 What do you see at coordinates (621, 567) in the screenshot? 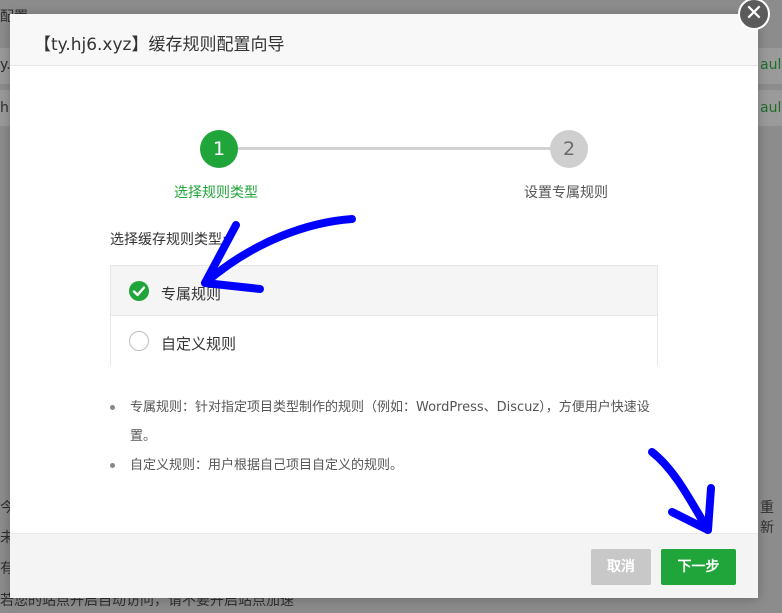
I see `cancel-button: 取消` at bounding box center [621, 567].